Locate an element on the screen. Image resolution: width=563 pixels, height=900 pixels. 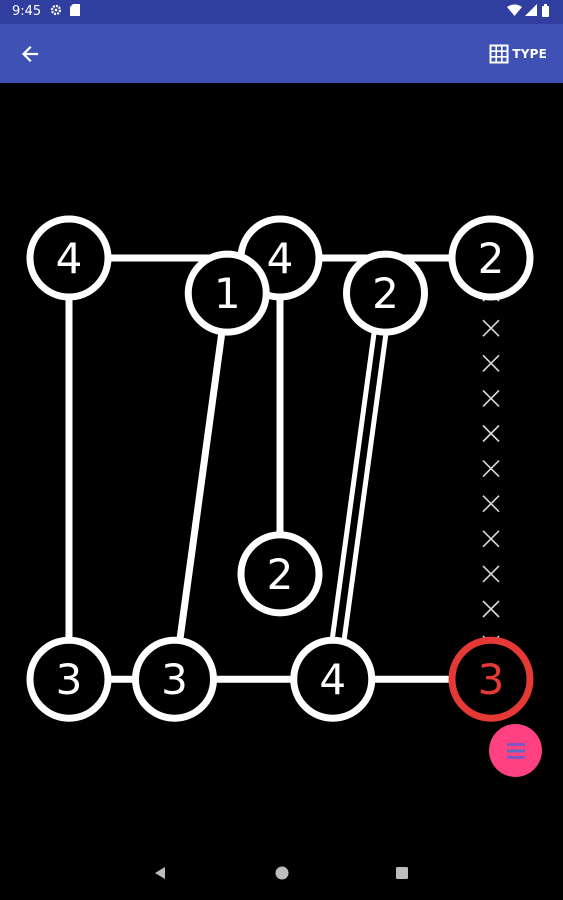
nav-recents-button is located at coordinates (402, 873).